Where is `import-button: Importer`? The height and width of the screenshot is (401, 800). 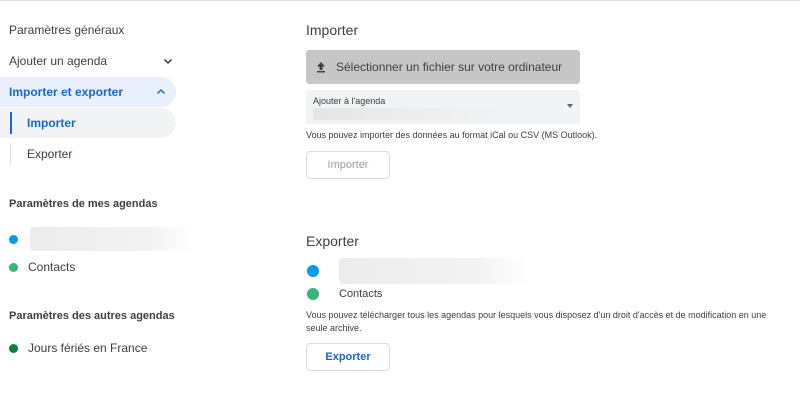 import-button: Importer is located at coordinates (348, 165).